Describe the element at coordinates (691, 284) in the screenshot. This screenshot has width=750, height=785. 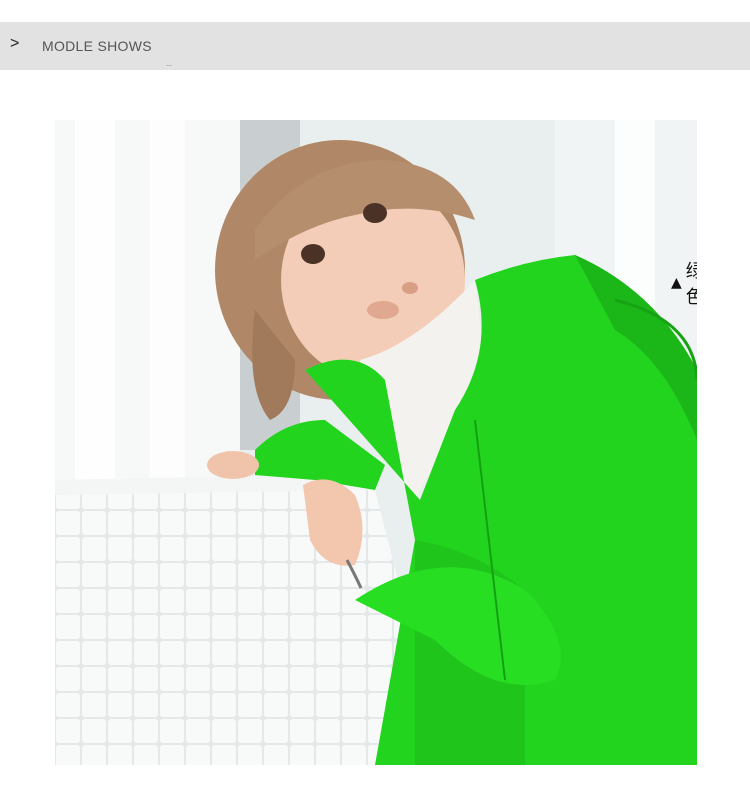
I see `color-name-label: 绿色` at that location.